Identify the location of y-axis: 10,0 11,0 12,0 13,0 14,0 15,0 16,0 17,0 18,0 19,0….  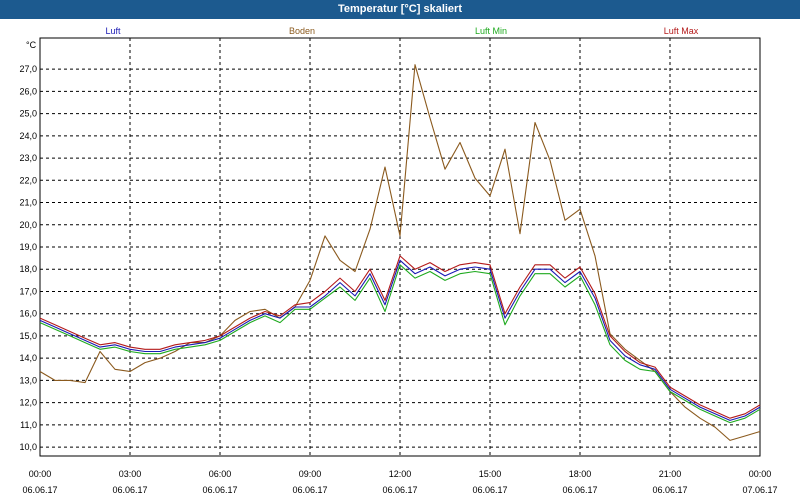
(28, 258).